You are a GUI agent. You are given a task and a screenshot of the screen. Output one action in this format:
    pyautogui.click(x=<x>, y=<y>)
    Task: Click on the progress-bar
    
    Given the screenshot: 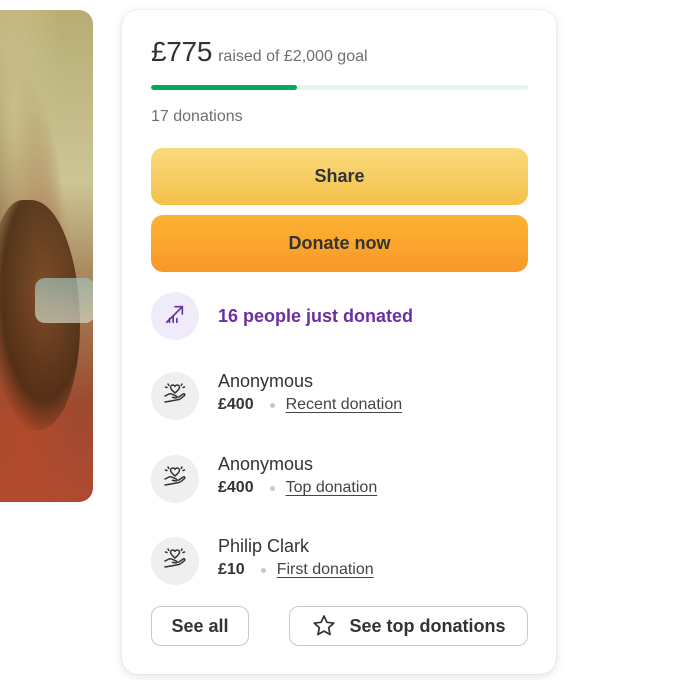 What is the action you would take?
    pyautogui.click(x=339, y=87)
    